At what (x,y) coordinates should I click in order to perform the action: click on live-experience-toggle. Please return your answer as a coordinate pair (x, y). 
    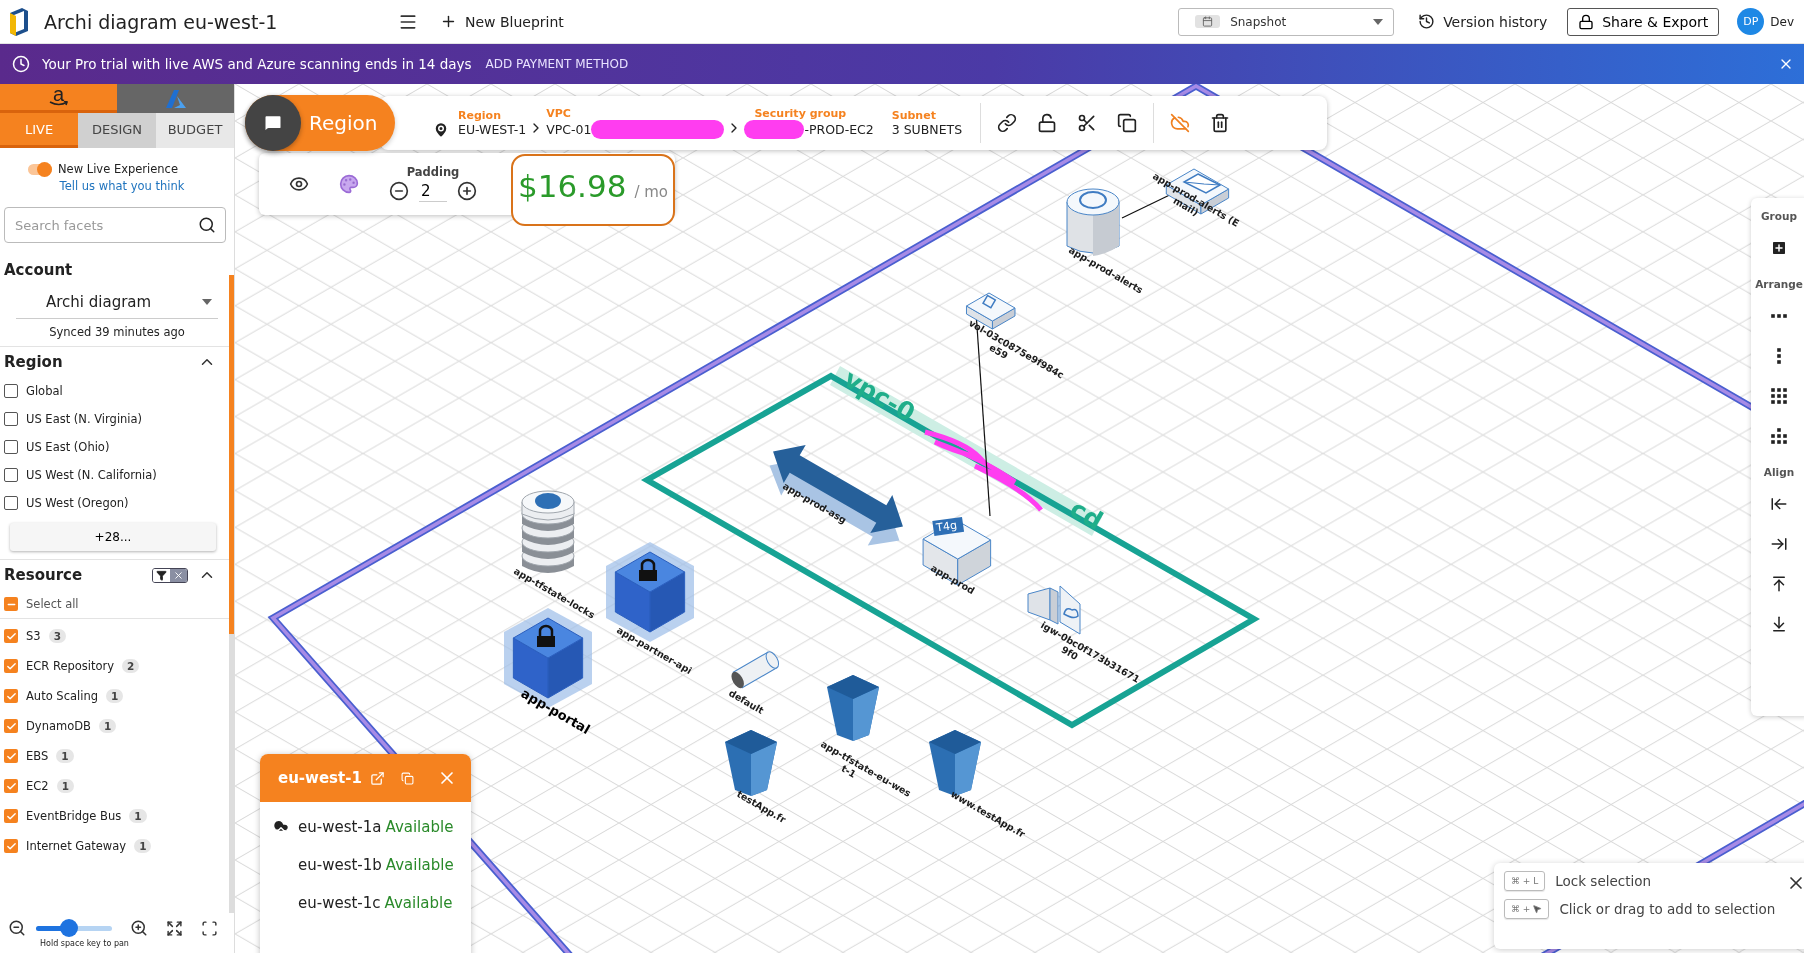
    Looking at the image, I should click on (40, 169).